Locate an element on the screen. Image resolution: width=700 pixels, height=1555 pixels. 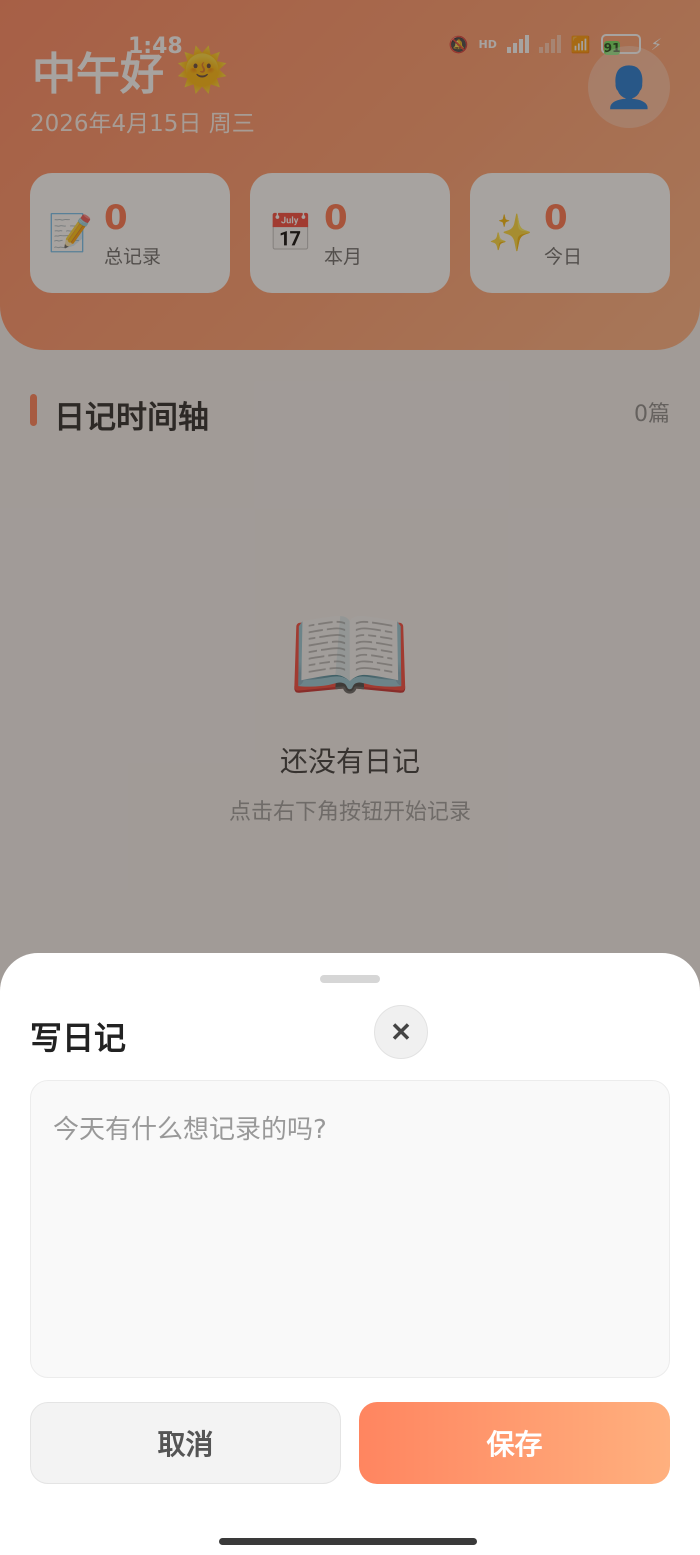
close-button: ✕ is located at coordinates (401, 1032).